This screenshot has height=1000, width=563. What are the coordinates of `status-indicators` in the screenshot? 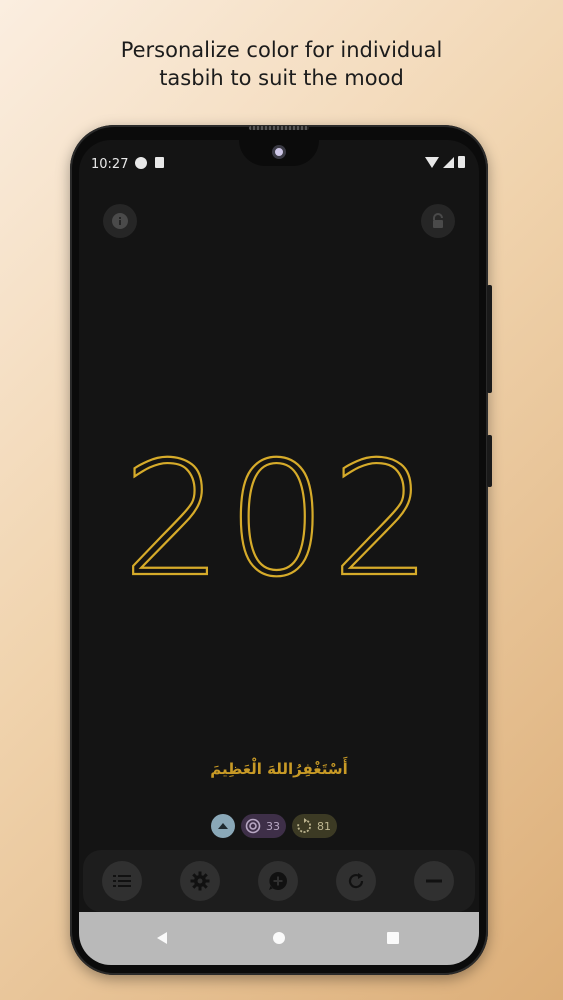 It's located at (445, 162).